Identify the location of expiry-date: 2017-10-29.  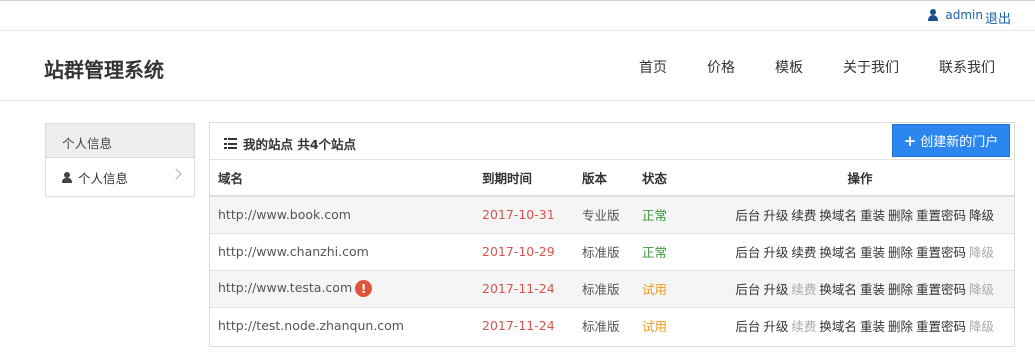
(524, 251).